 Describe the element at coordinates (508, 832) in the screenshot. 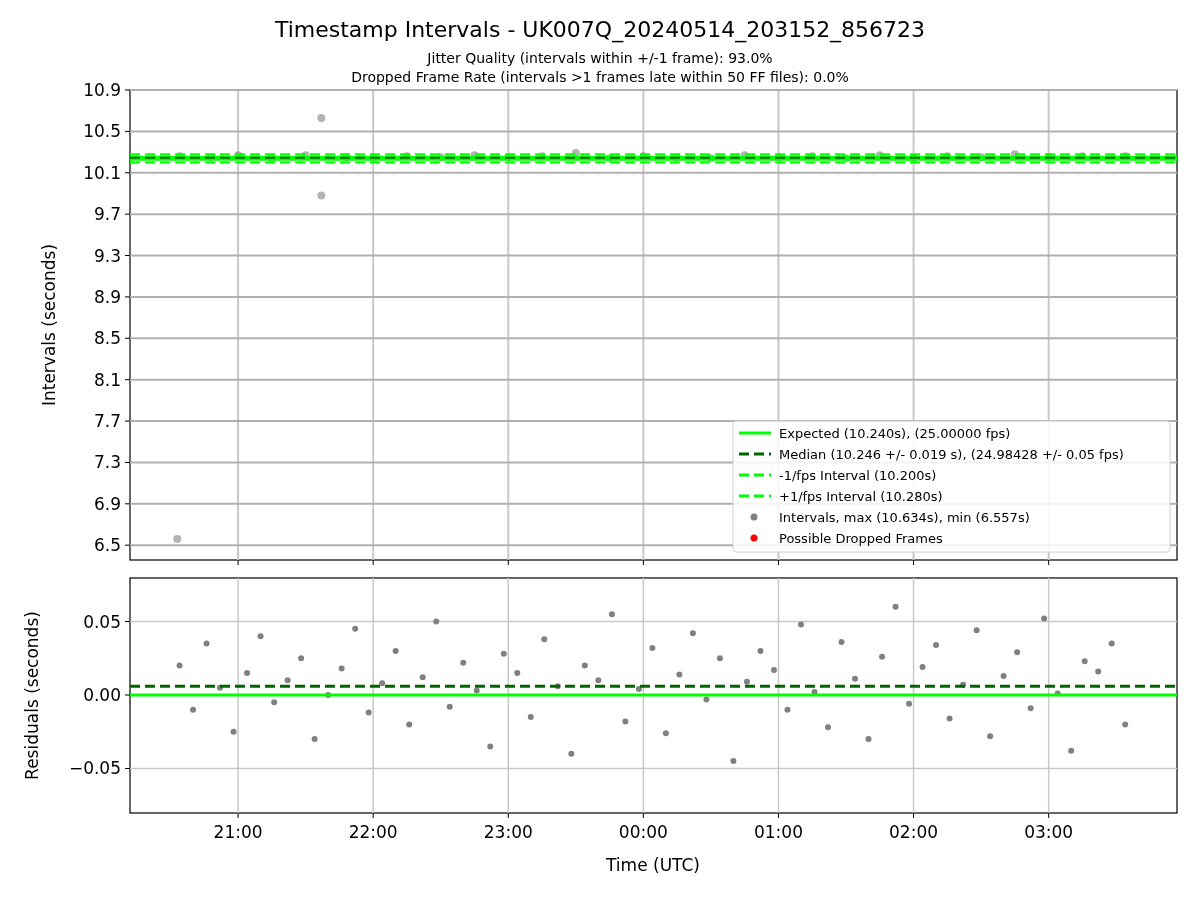

I see `x-tick-label: 23:00` at that location.